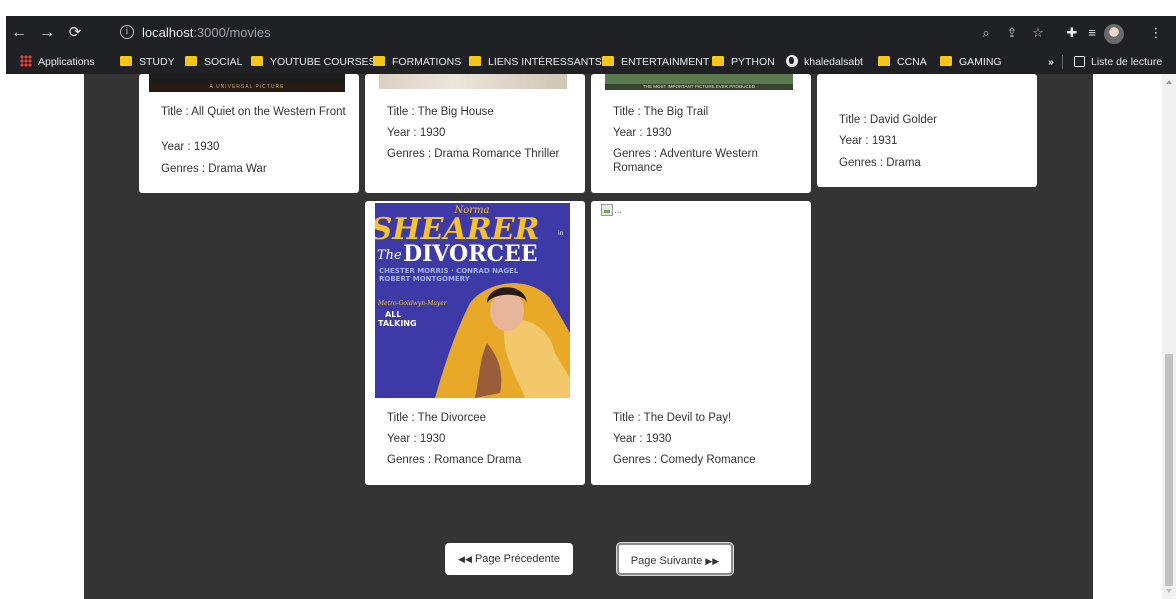  Describe the element at coordinates (389, 255) in the screenshot. I see `poster-text: The` at that location.